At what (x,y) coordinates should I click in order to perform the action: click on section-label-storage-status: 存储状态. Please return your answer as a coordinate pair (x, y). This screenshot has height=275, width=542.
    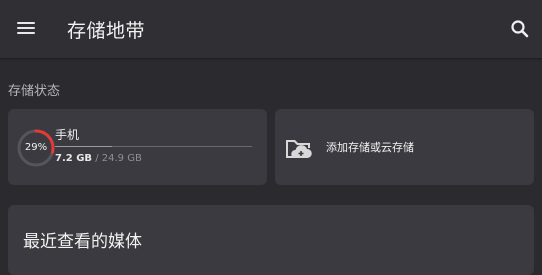
    Looking at the image, I should click on (34, 91).